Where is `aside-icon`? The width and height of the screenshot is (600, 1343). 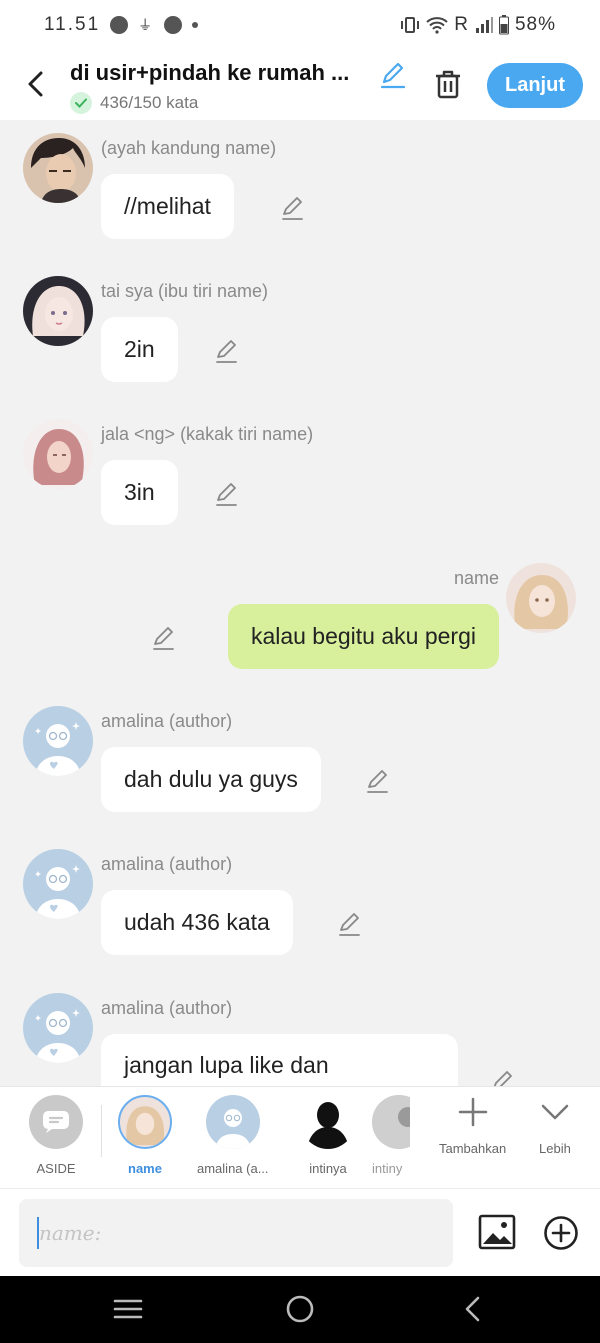 aside-icon is located at coordinates (56, 1122).